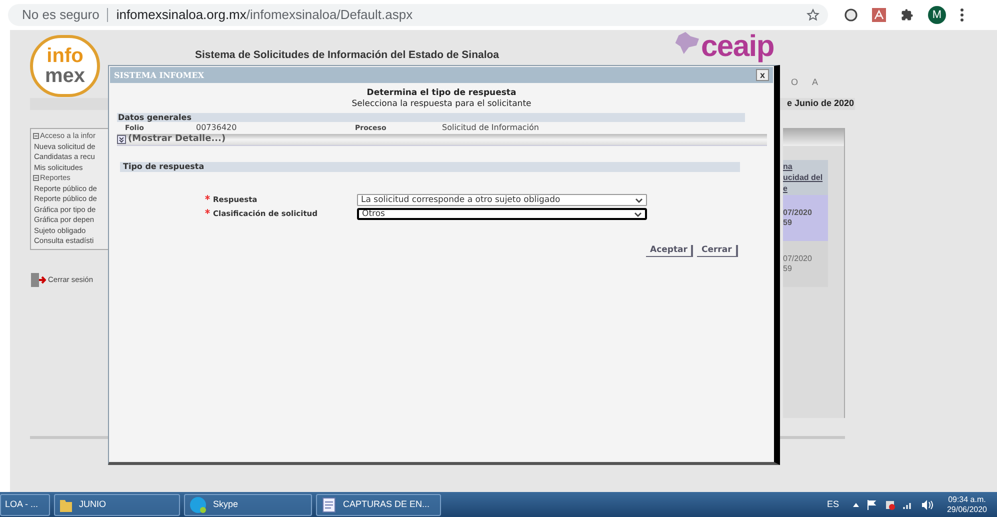 The image size is (997, 517). I want to click on clock: 09:34 a.m. 29/06/2020, so click(966, 504).